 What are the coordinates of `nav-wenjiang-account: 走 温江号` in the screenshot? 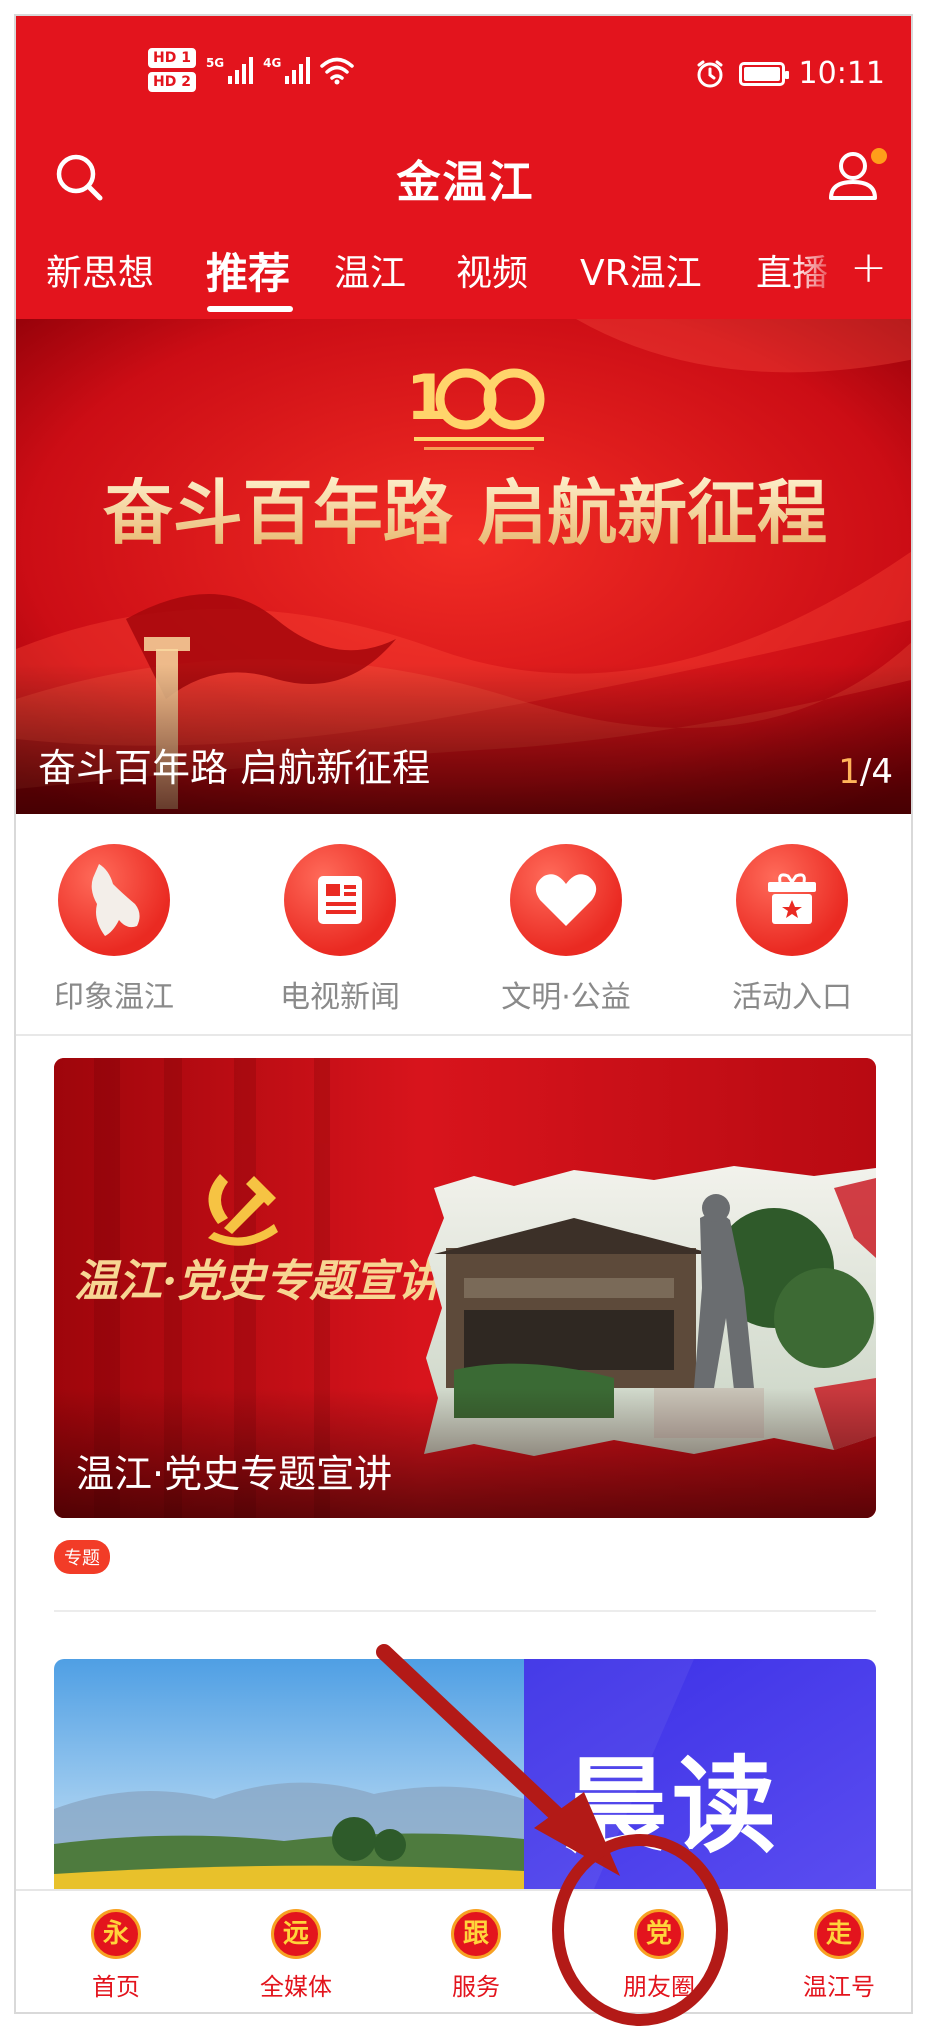 It's located at (835, 1955).